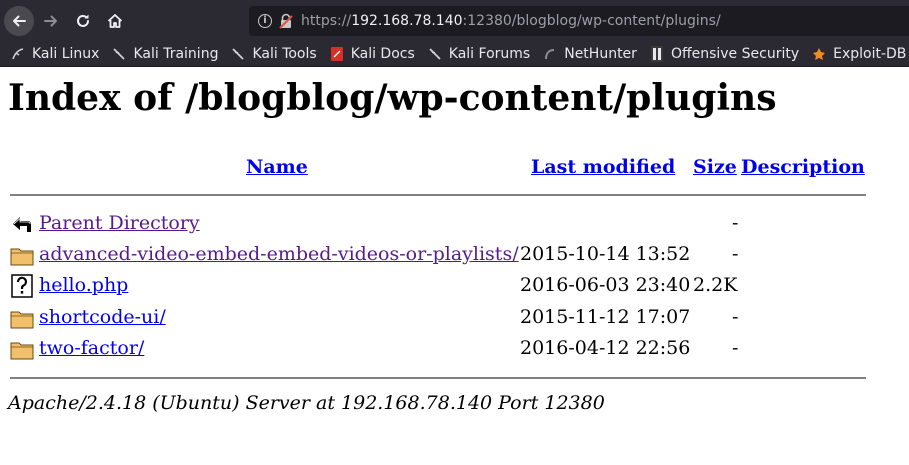 This screenshot has width=909, height=465. What do you see at coordinates (600, 54) in the screenshot?
I see `bookmark-label: NetHunter` at bounding box center [600, 54].